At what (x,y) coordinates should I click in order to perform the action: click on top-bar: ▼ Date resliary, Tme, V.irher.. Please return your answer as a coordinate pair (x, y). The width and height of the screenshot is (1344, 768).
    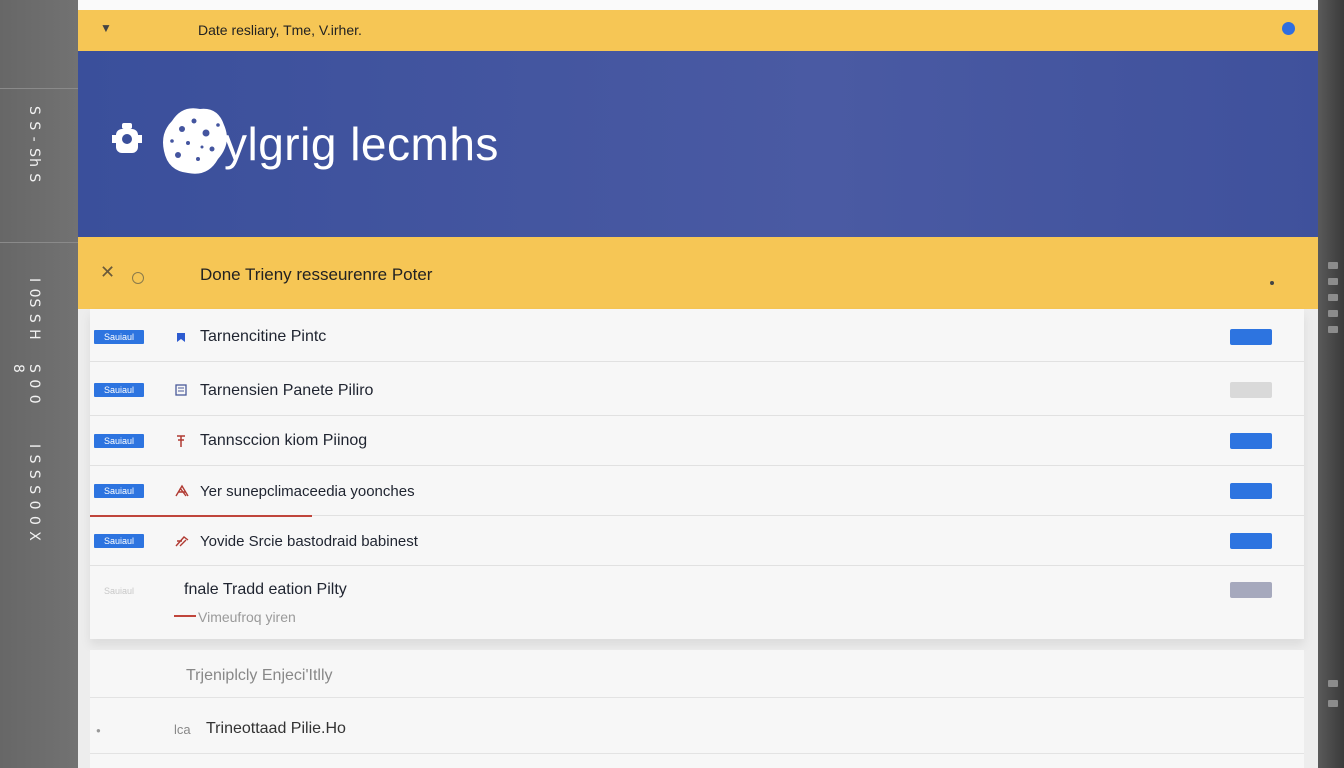
    Looking at the image, I should click on (698, 30).